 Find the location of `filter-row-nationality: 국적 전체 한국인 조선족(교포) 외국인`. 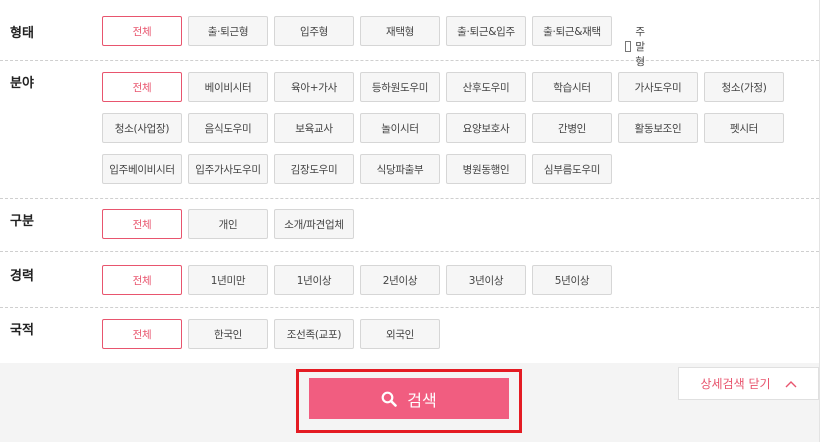

filter-row-nationality: 국적 전체 한국인 조선족(교포) 외국인 is located at coordinates (409, 335).